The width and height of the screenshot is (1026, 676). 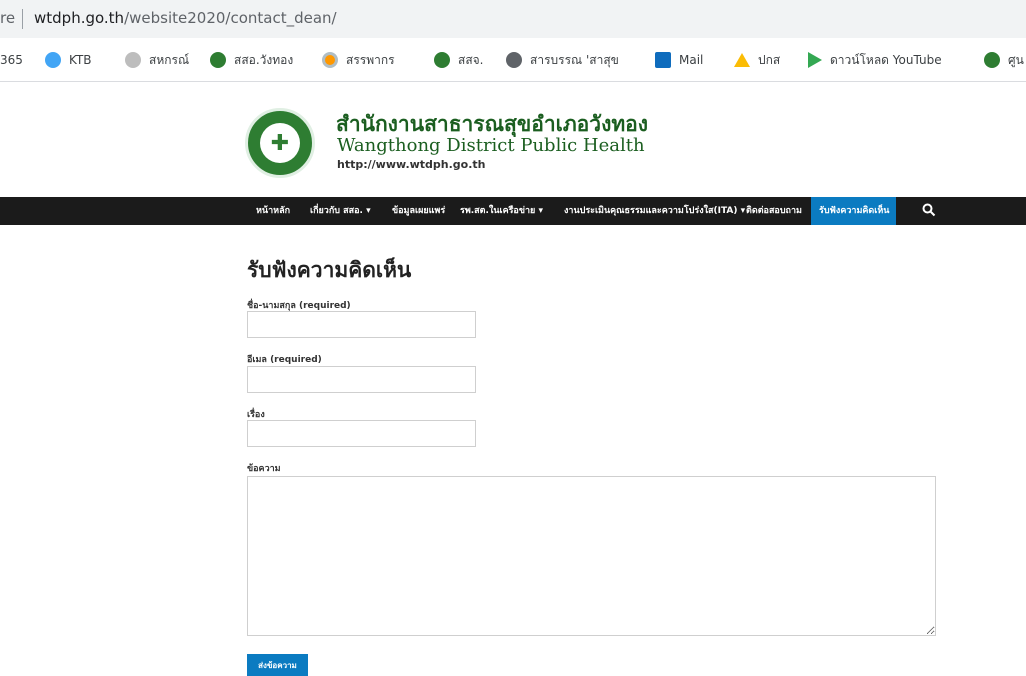 What do you see at coordinates (471, 59) in the screenshot?
I see `bookmark-label: สสจ.` at bounding box center [471, 59].